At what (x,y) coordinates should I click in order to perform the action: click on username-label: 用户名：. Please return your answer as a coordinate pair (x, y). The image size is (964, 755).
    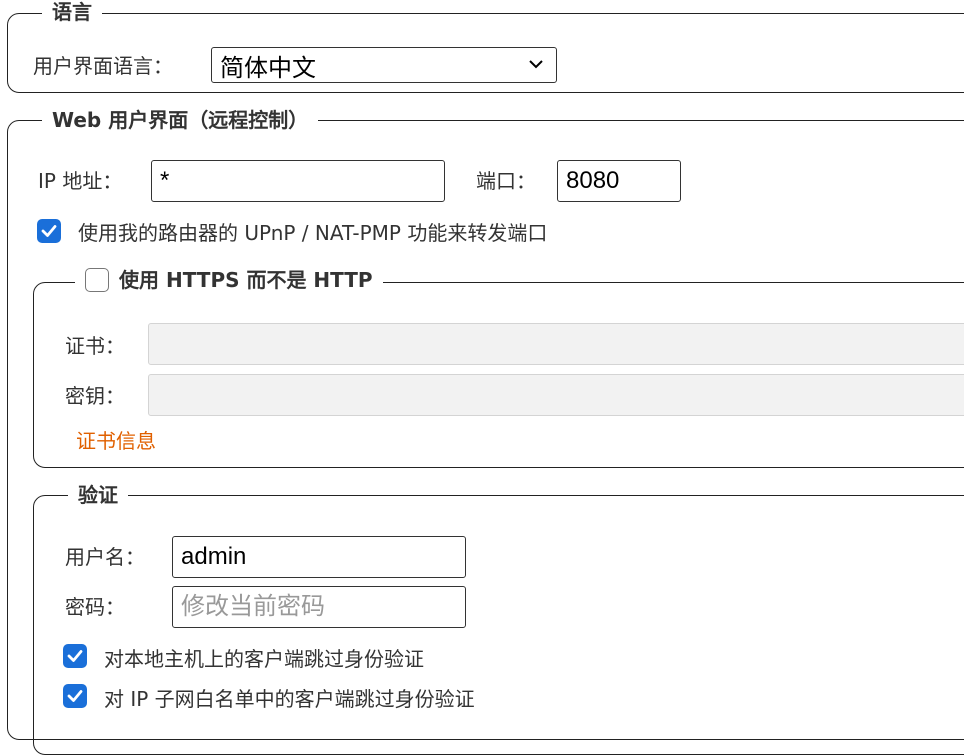
    Looking at the image, I should click on (105, 557).